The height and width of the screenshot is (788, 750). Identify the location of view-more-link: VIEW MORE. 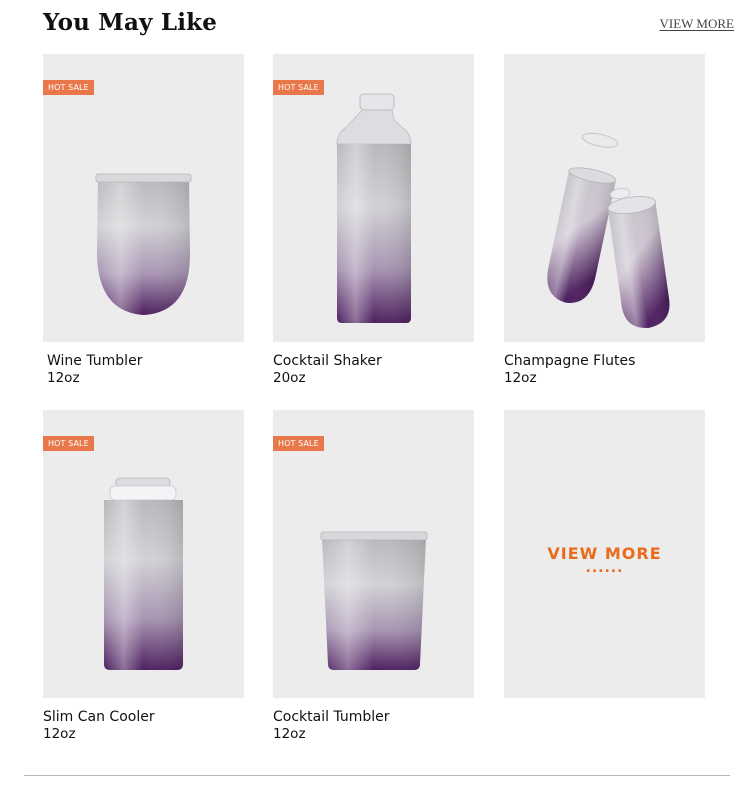
(696, 24).